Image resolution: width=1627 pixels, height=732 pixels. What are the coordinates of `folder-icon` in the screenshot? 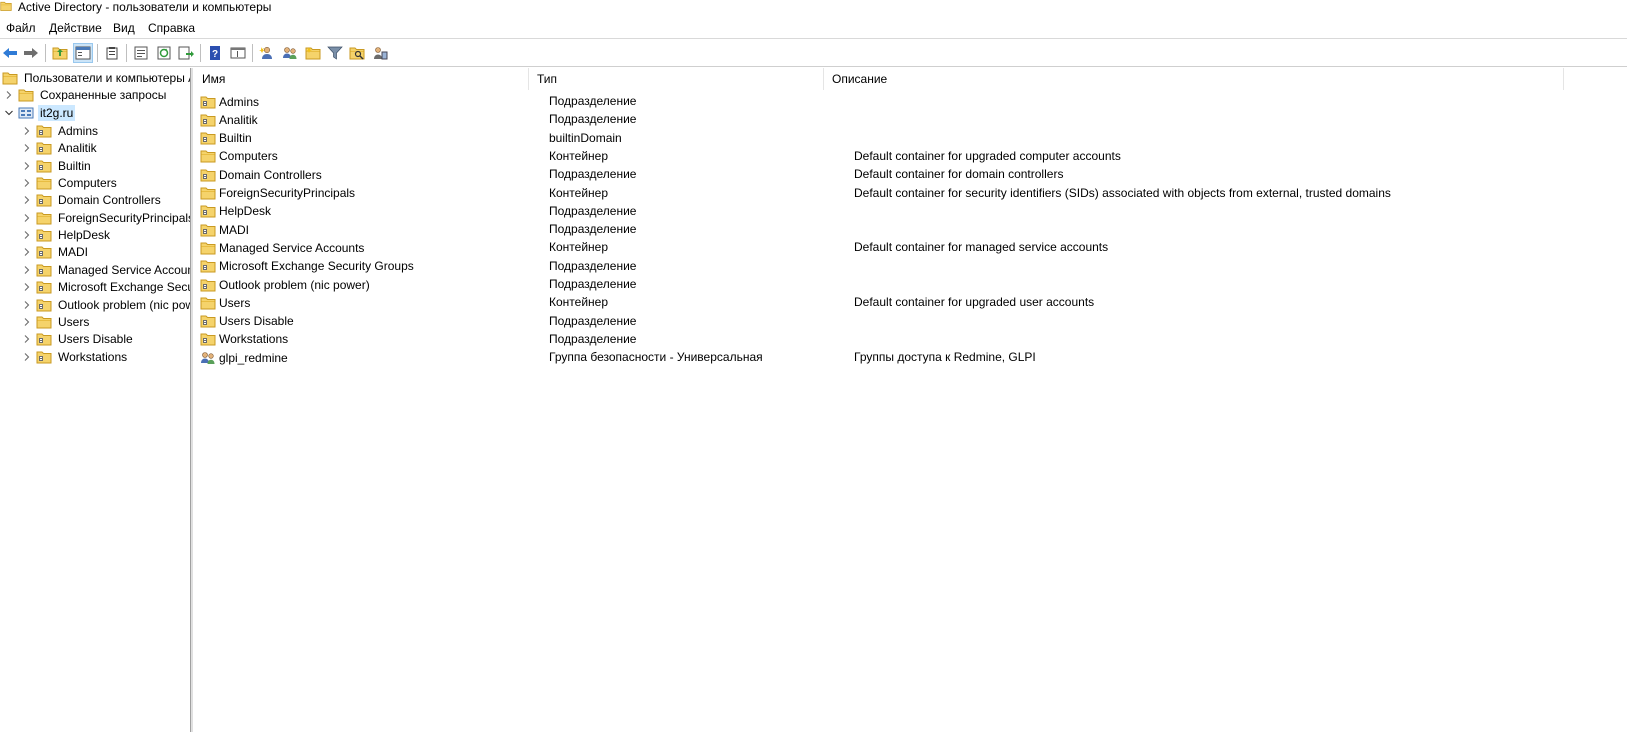 It's located at (208, 303).